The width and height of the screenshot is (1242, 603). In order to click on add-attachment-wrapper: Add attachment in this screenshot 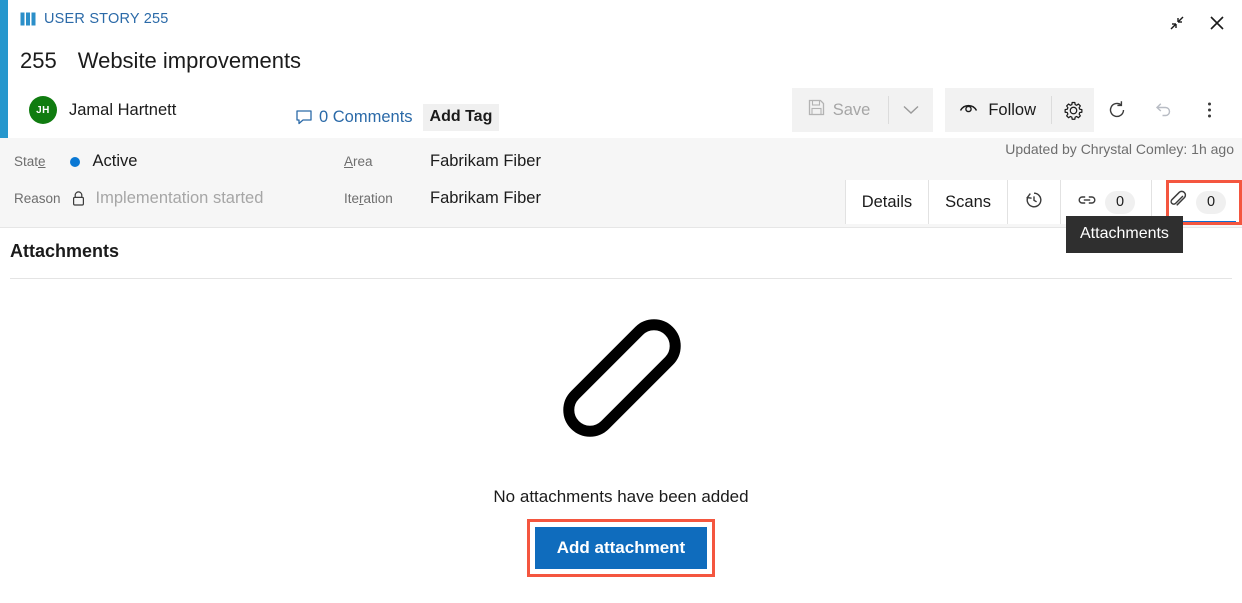, I will do `click(621, 548)`.